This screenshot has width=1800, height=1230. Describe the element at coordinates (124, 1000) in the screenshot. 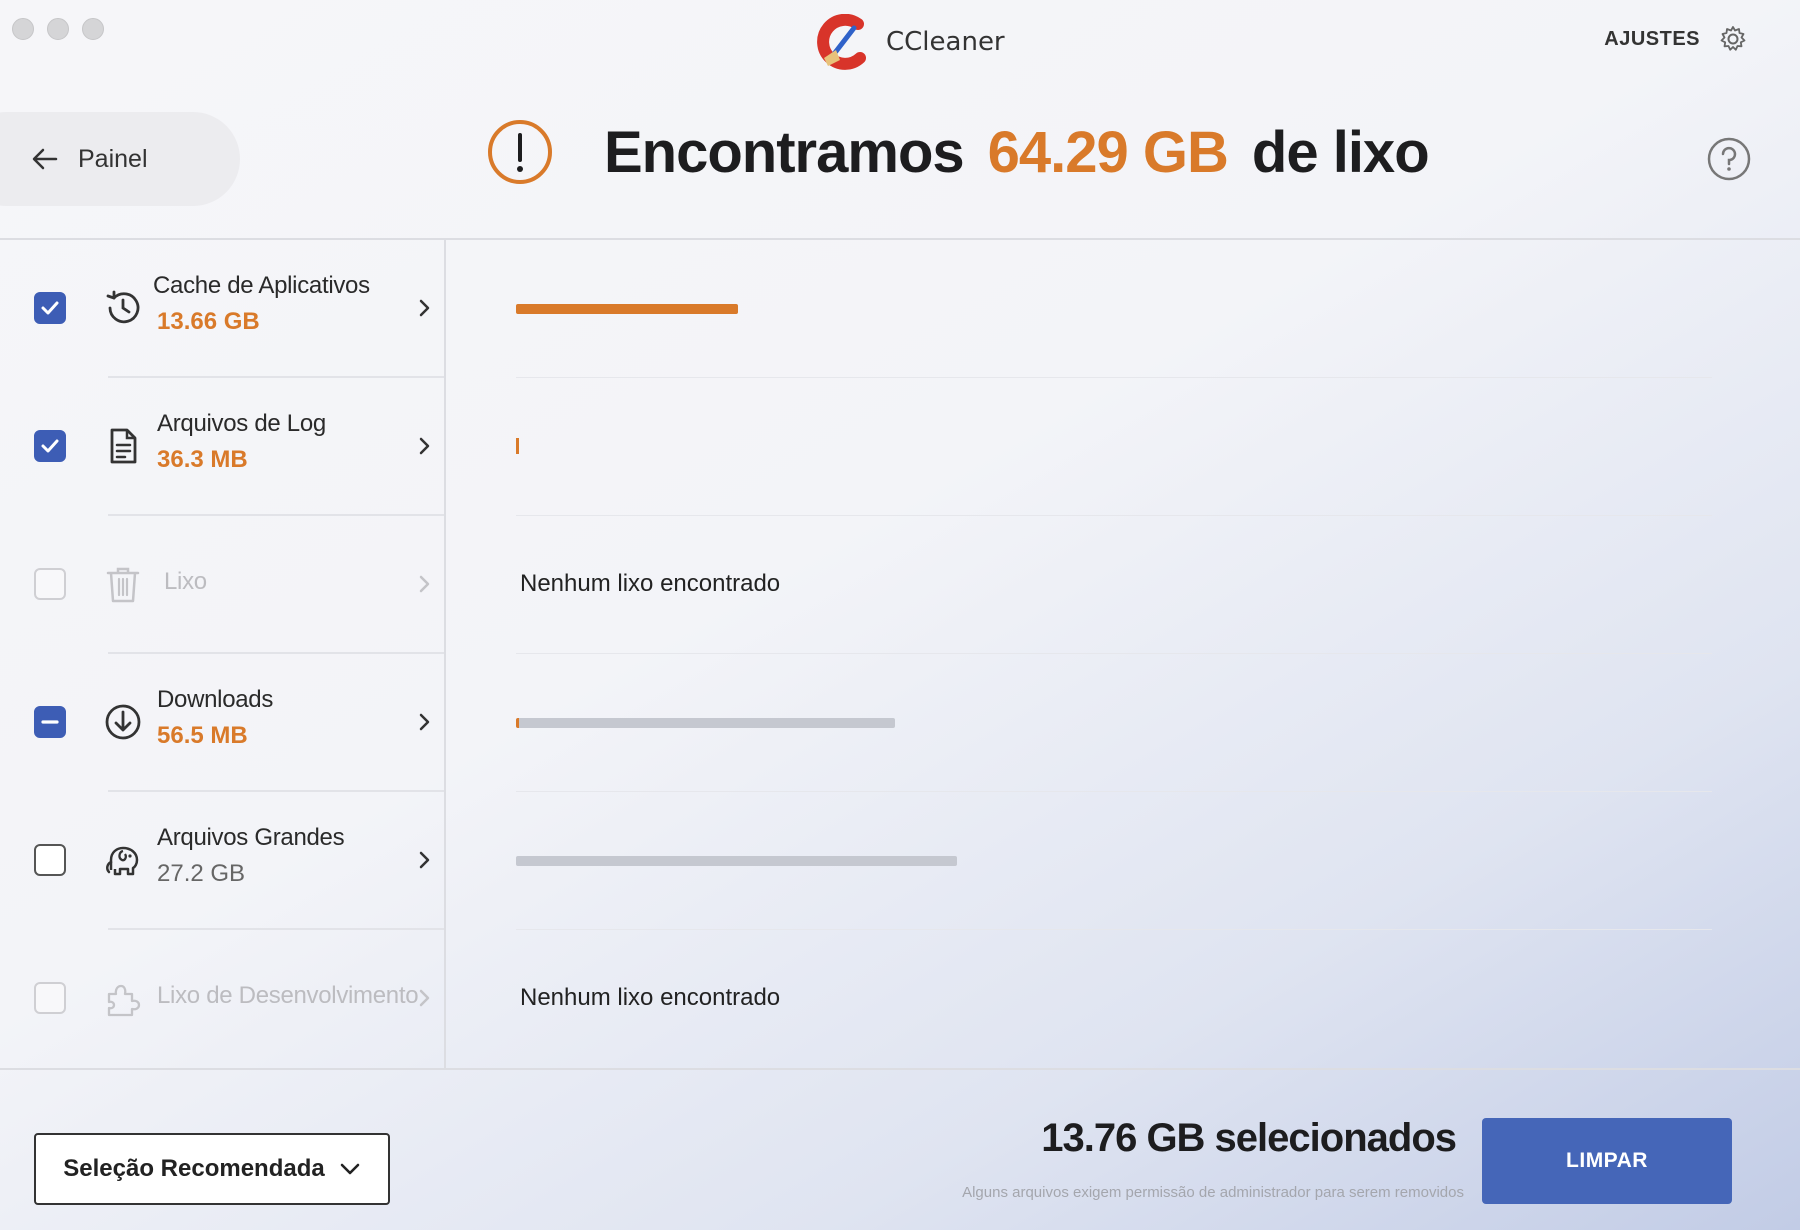

I see `puzzle-icon` at that location.